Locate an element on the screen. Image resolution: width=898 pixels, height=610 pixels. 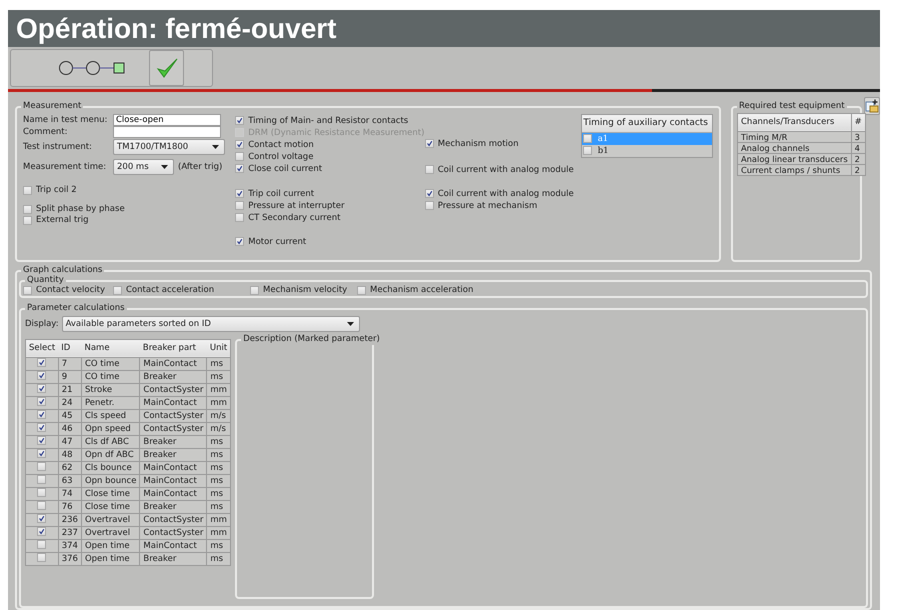
input-field: Close-open is located at coordinates (167, 120).